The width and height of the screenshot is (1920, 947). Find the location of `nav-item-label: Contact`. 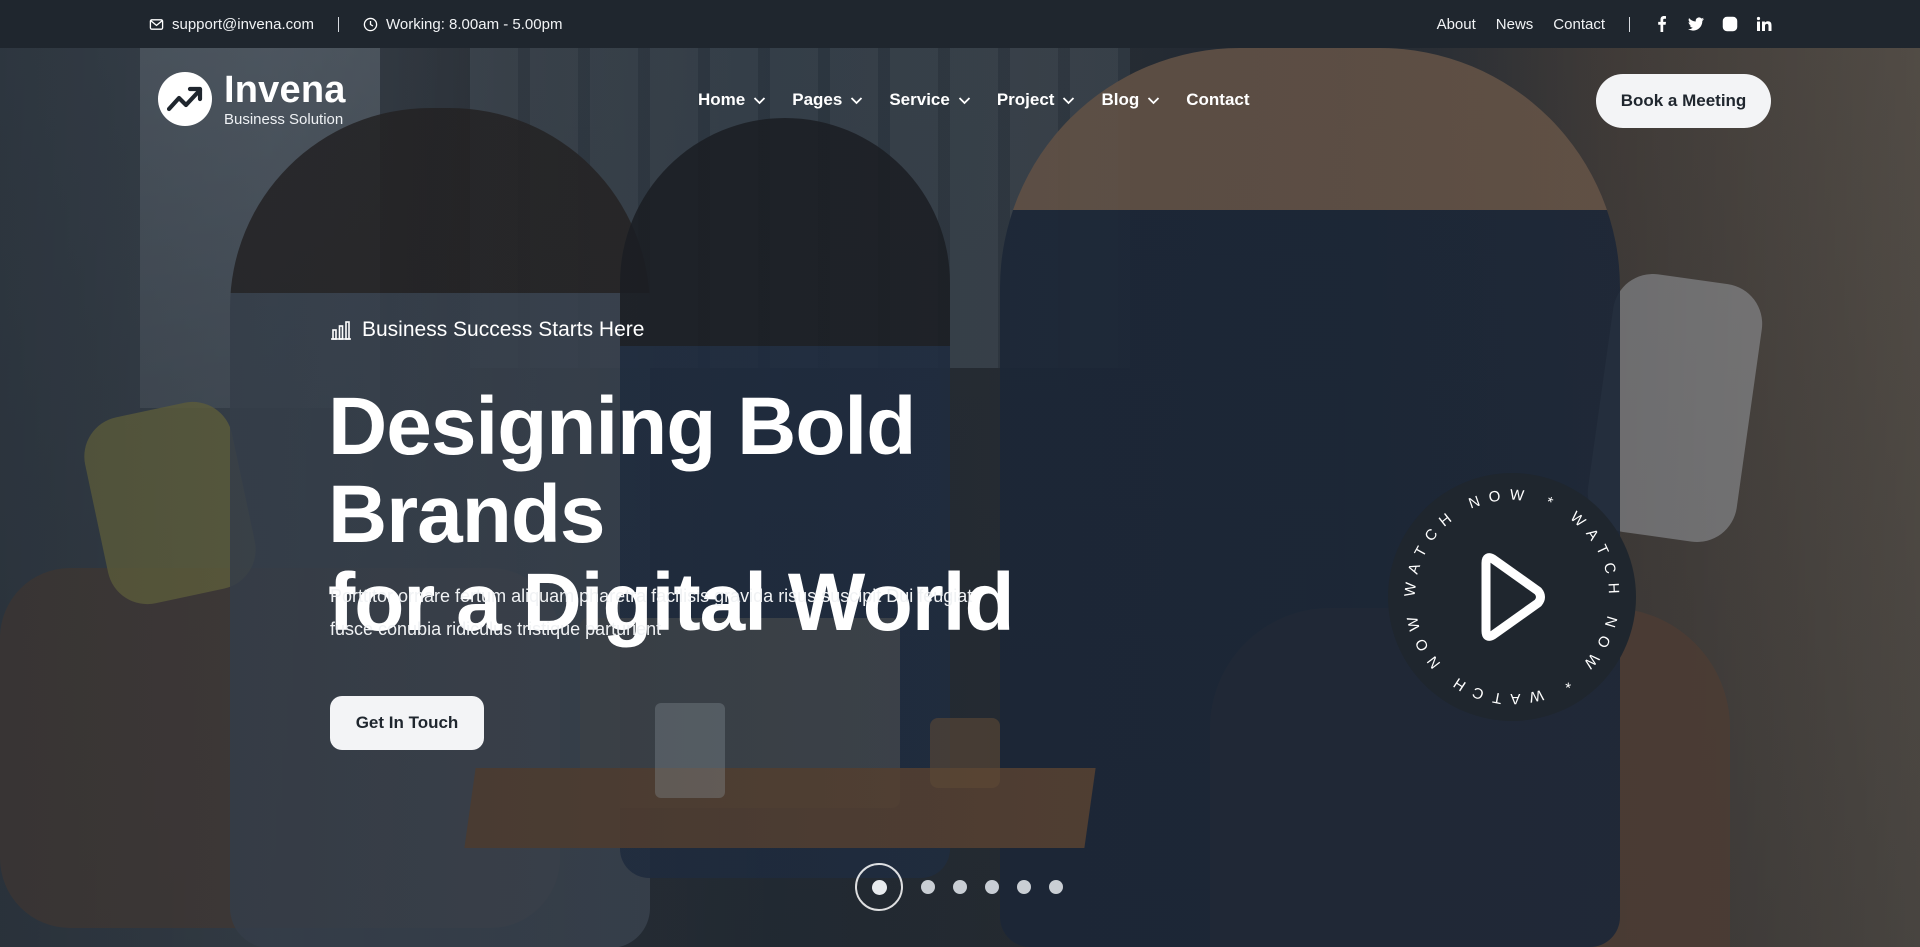

nav-item-label: Contact is located at coordinates (1218, 99).